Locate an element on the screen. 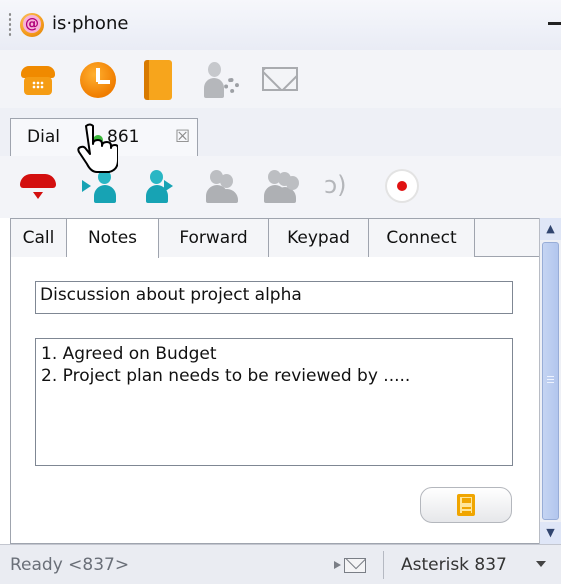 The height and width of the screenshot is (584, 561). address-book-button is located at coordinates (158, 80).